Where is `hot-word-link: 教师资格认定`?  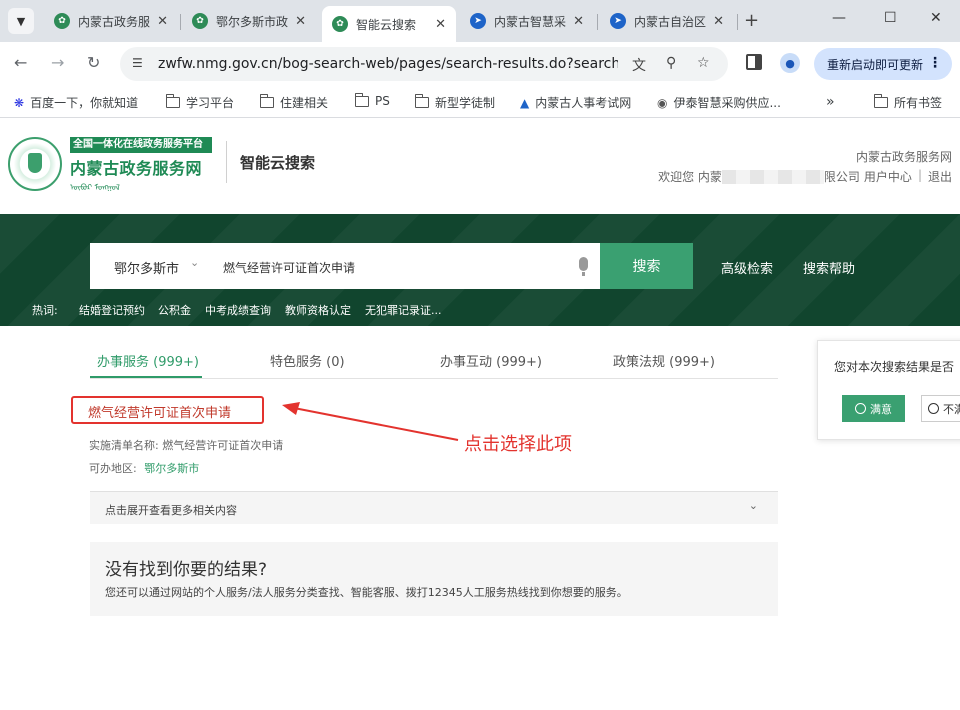
hot-word-link: 教师资格认定 is located at coordinates (318, 310).